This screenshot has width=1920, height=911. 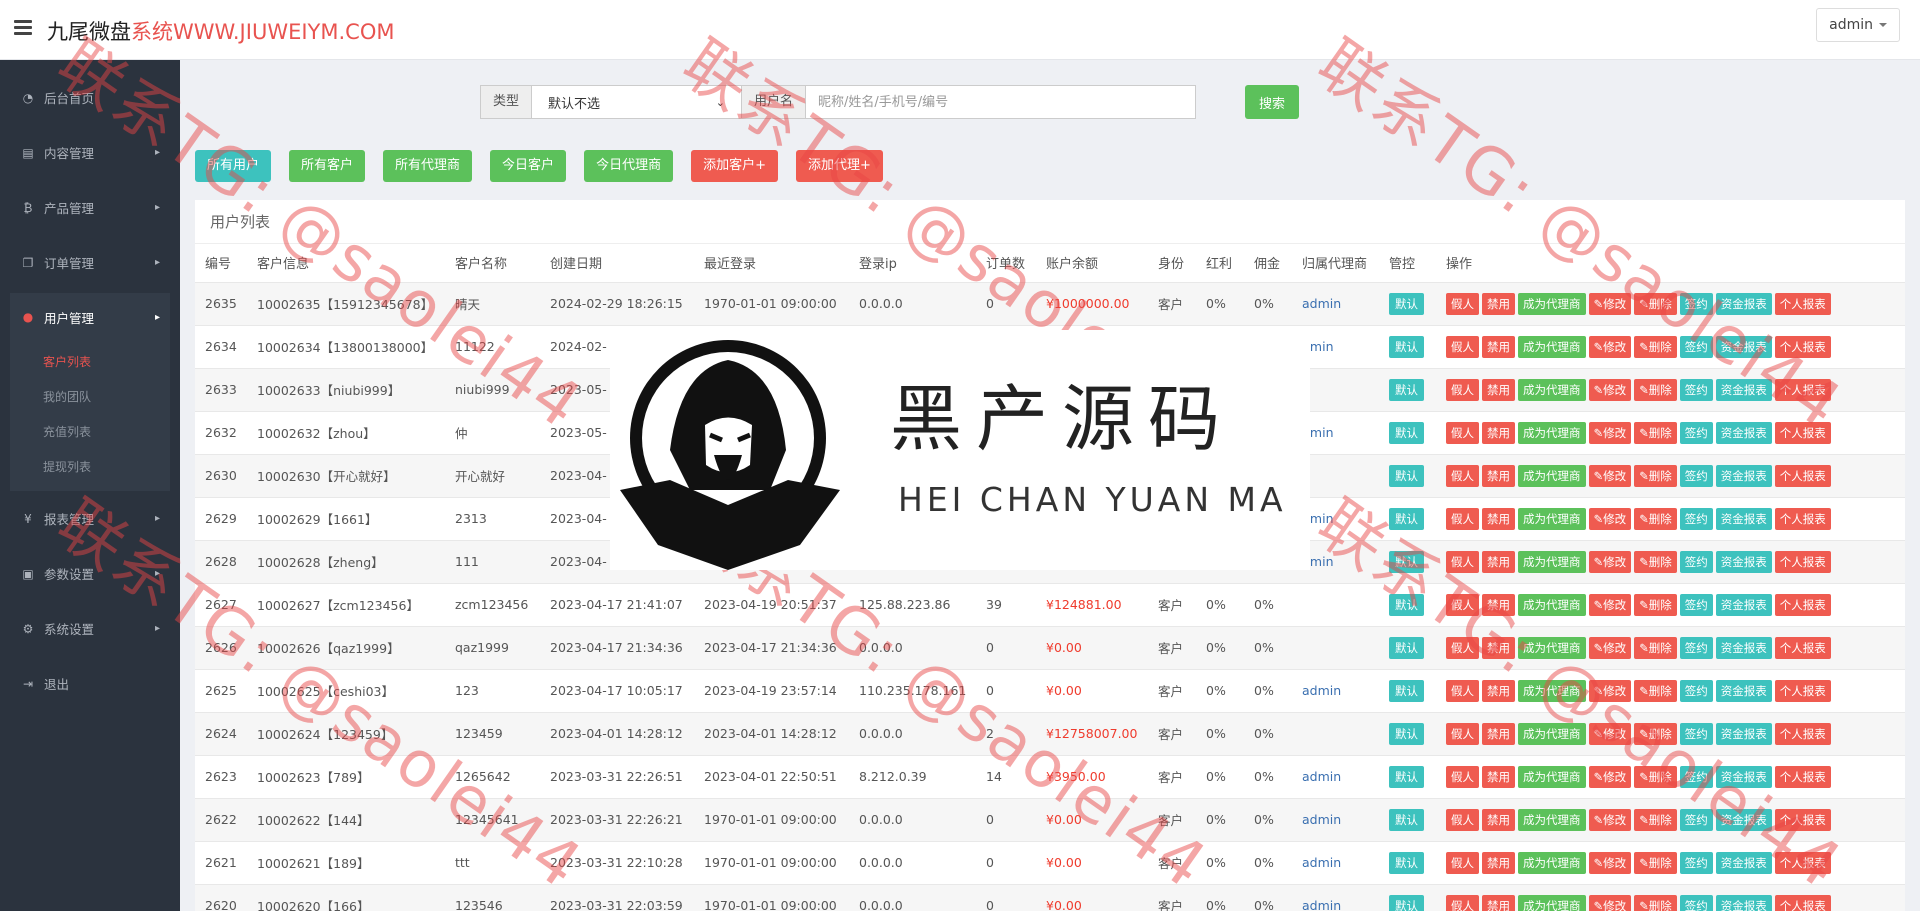 I want to click on sidebar-item-products: ₿ 产品管理 ▸, so click(x=90, y=207).